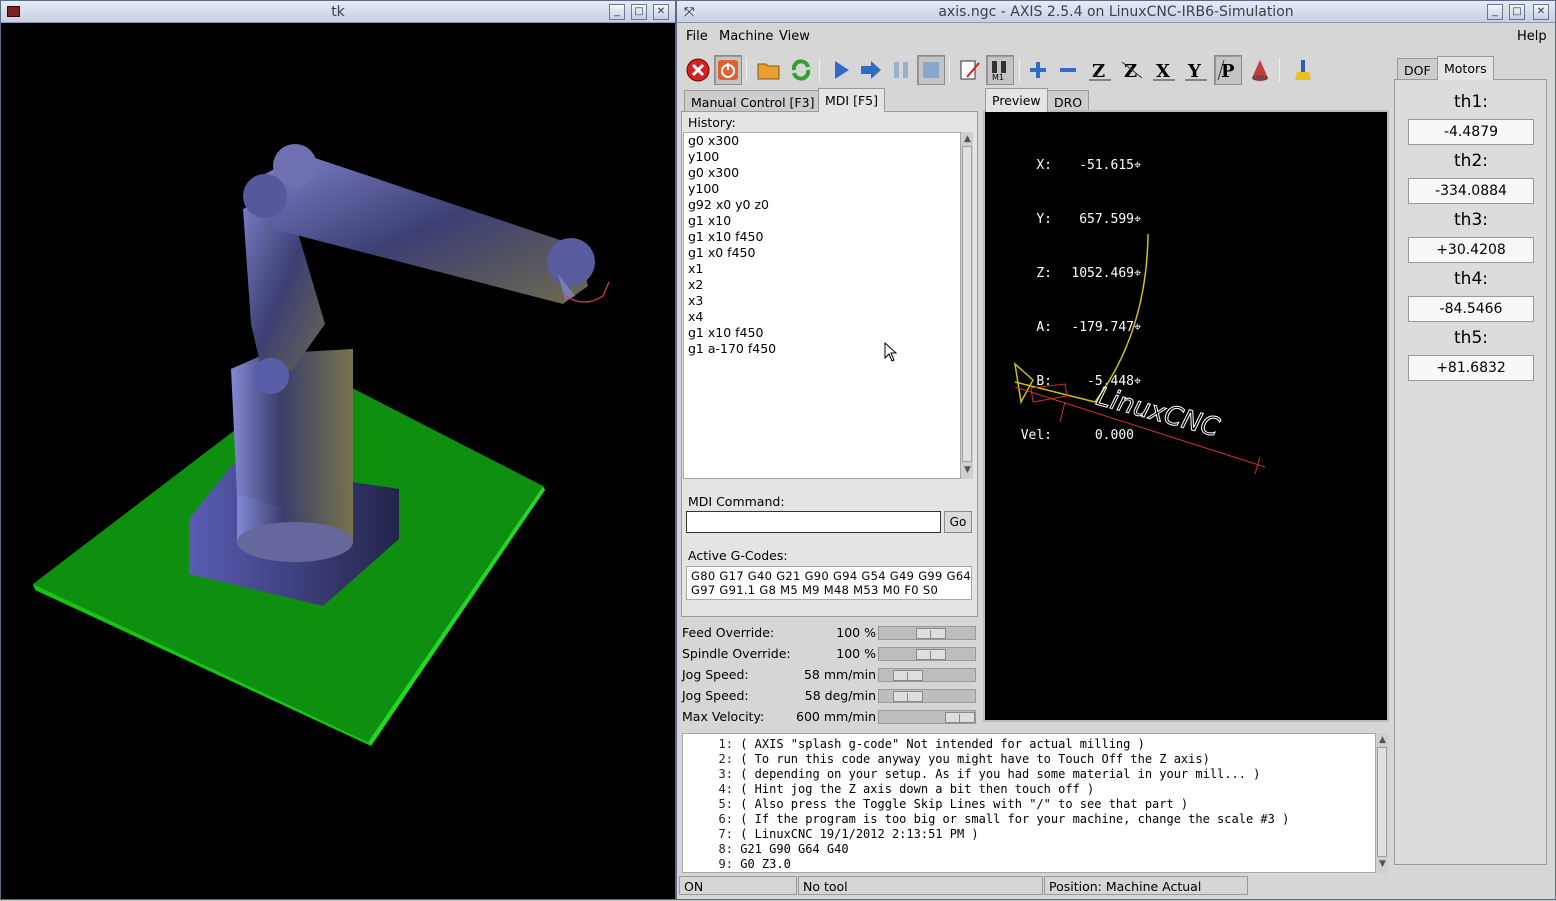  I want to click on view-y-icon: Y, so click(1196, 70).